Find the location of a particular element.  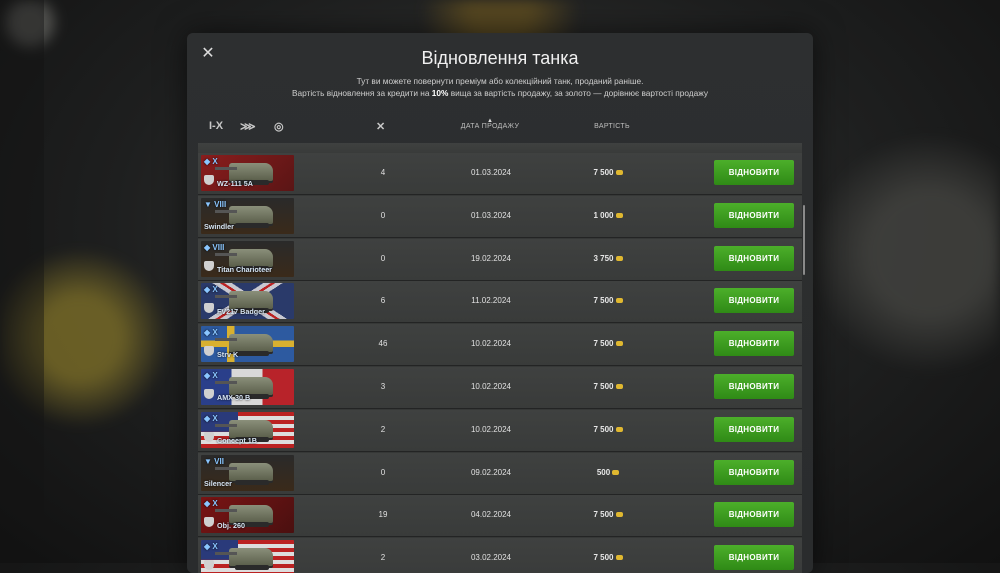

tank-thumbnail: ◆ X is located at coordinates (247, 556).